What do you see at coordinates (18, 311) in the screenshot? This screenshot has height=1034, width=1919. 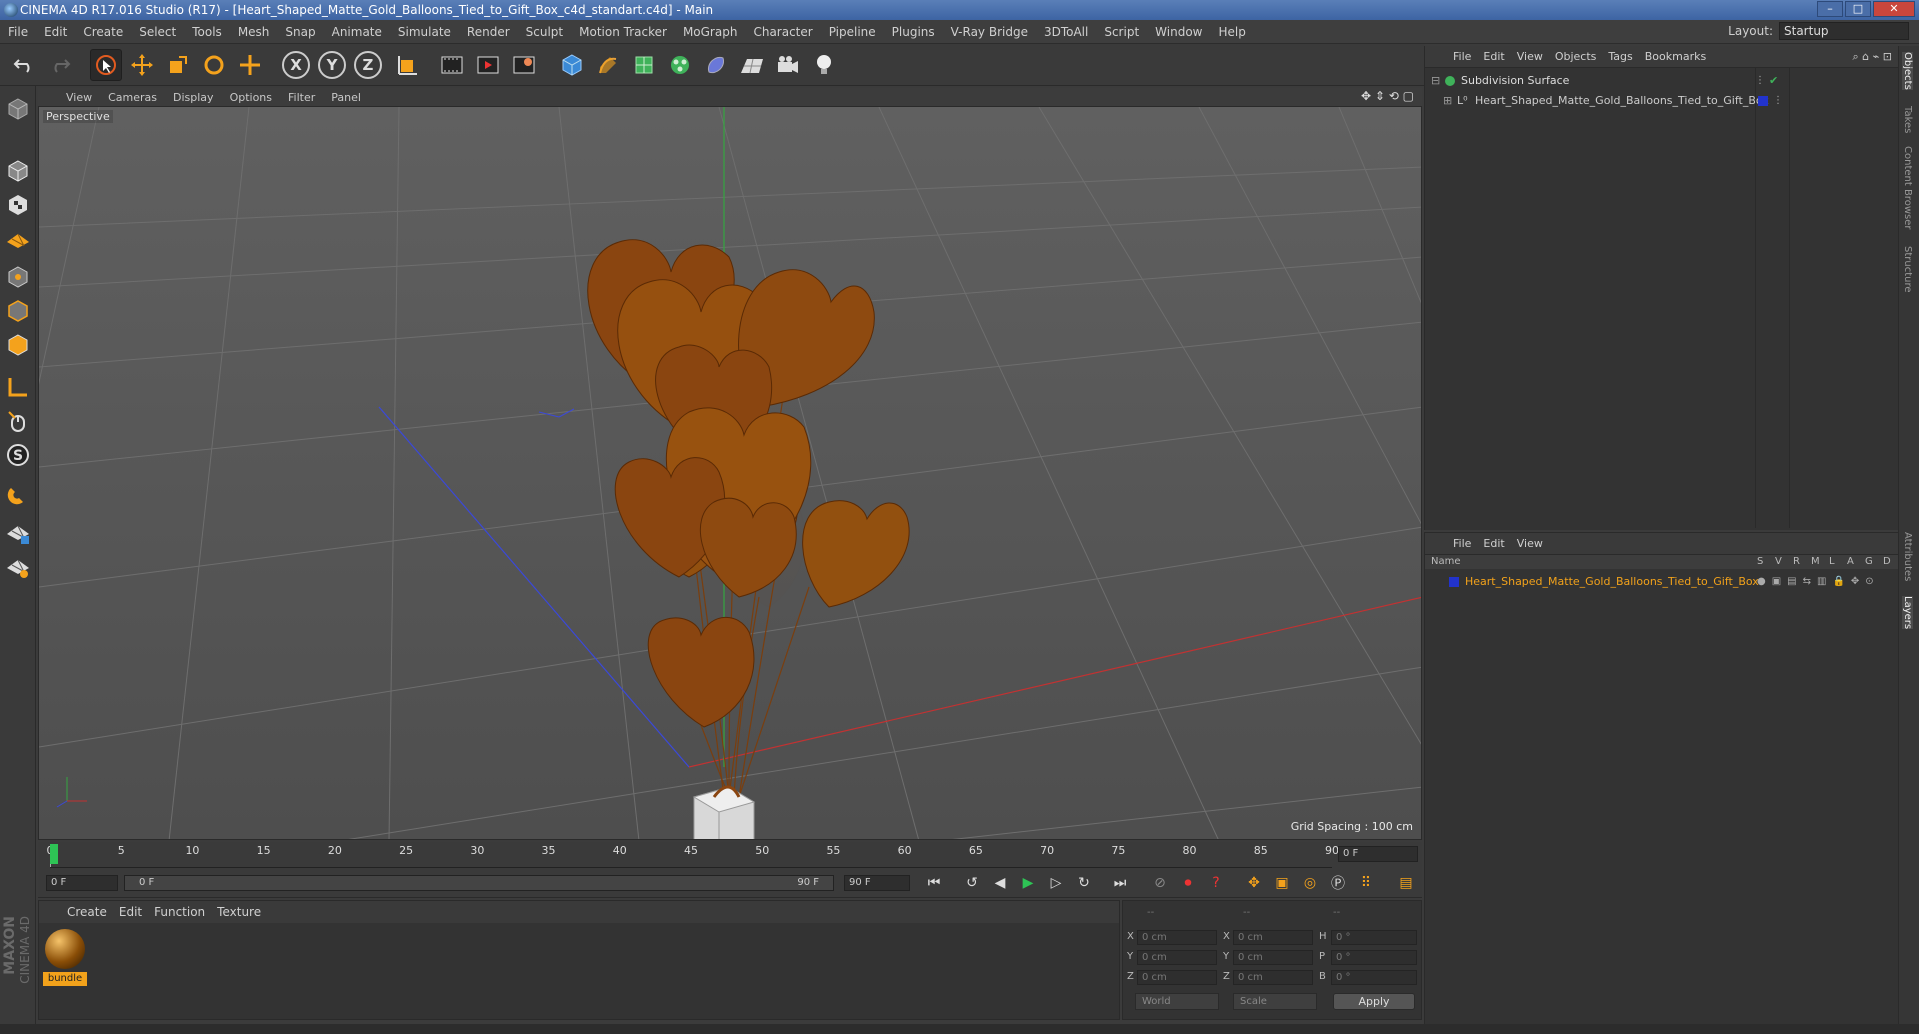 I see `edges-mode-icon` at bounding box center [18, 311].